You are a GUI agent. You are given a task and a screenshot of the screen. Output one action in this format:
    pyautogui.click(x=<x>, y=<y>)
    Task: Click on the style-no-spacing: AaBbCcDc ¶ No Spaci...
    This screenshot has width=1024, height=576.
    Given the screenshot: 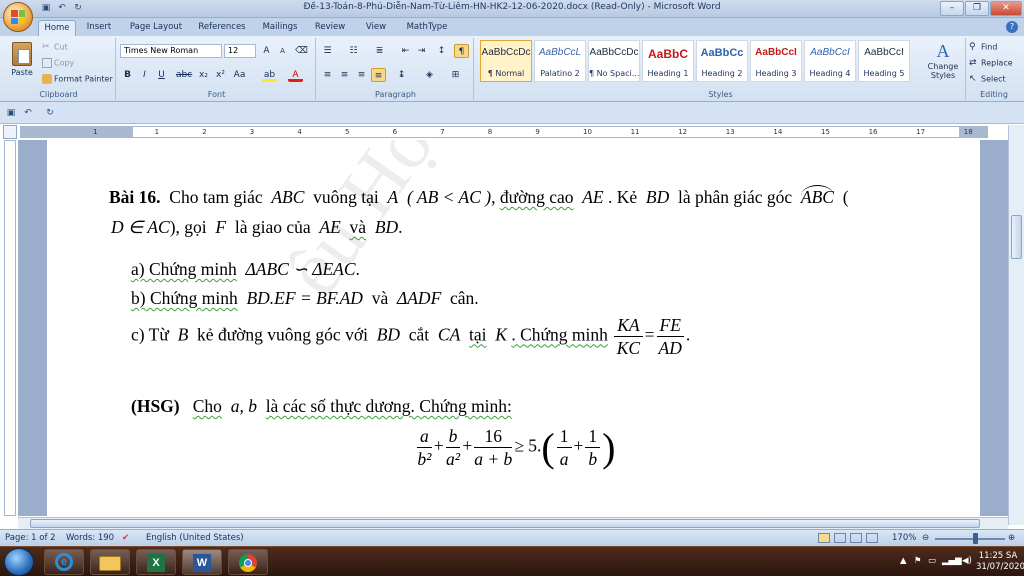 What is the action you would take?
    pyautogui.click(x=614, y=61)
    